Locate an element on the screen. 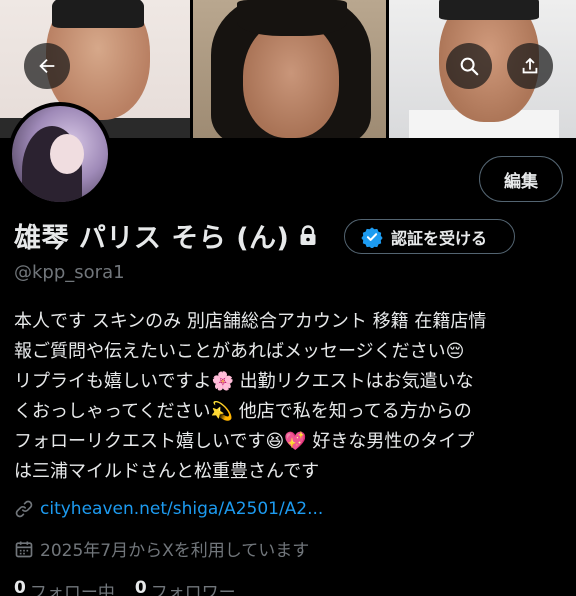 This screenshot has height=596, width=576. followers-label: フォロワー is located at coordinates (193, 589).